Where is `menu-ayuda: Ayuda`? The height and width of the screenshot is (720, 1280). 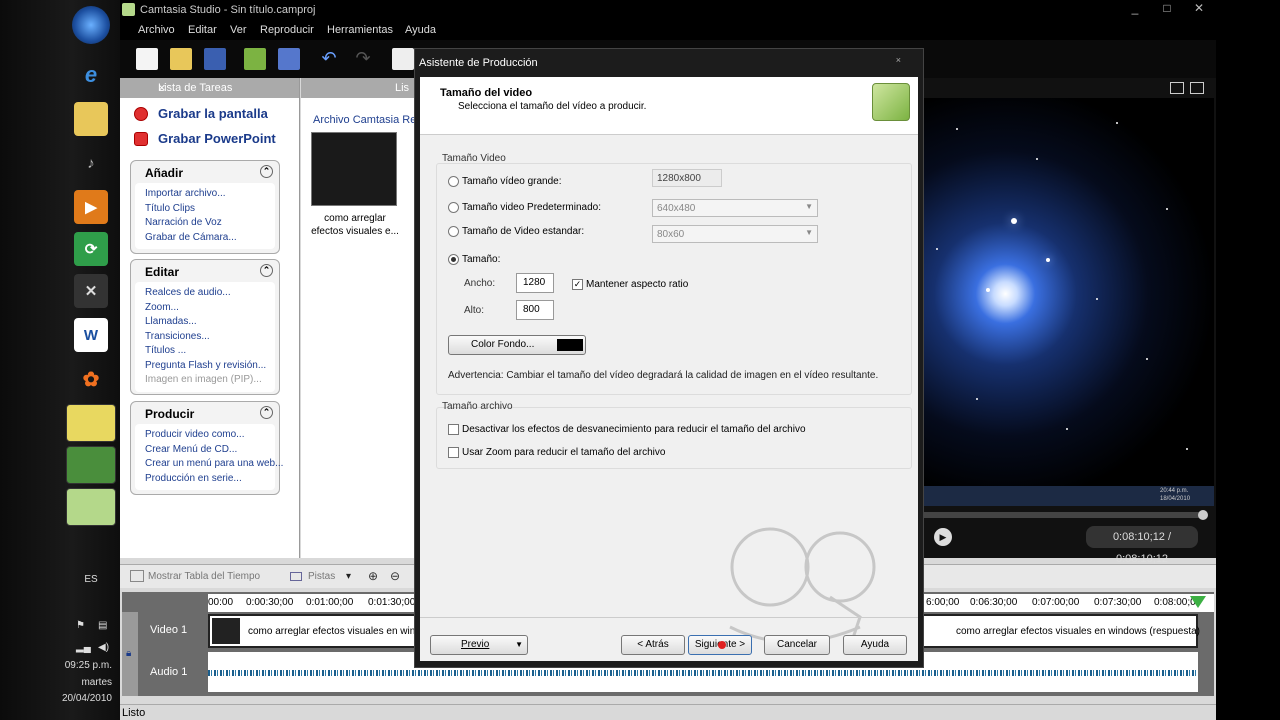
menu-ayuda: Ayuda is located at coordinates (420, 30).